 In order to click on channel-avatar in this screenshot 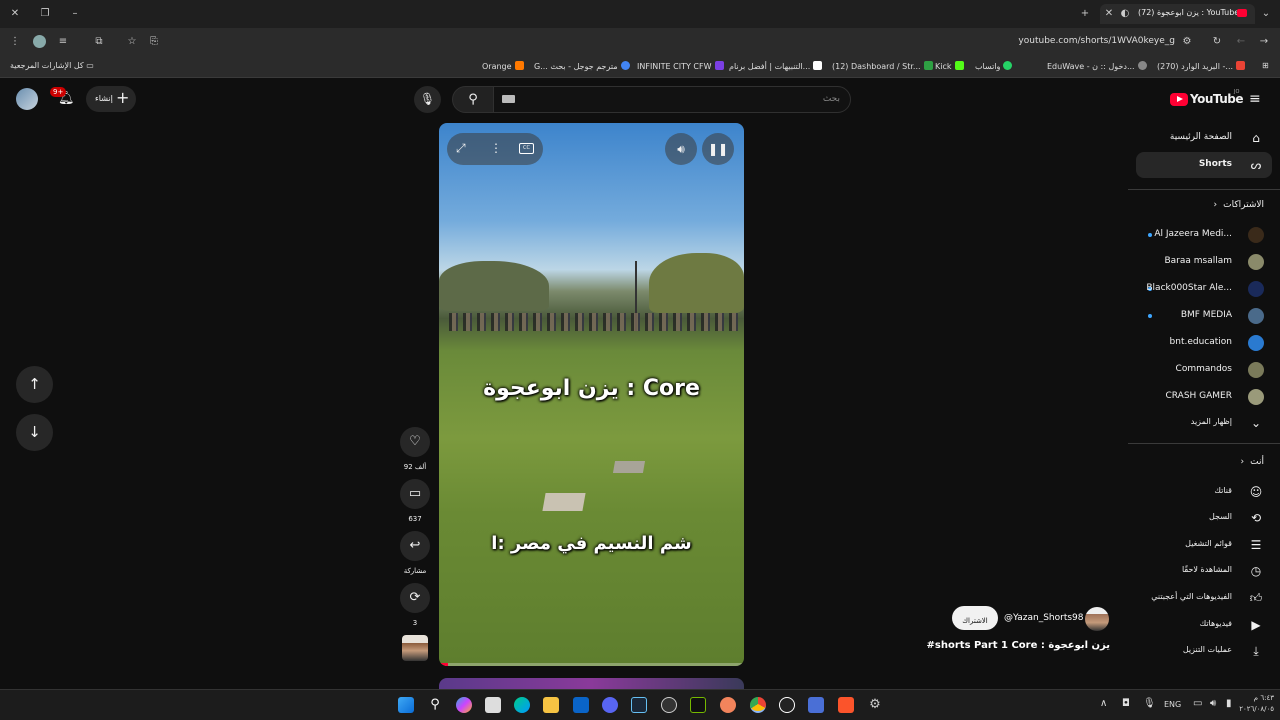, I will do `click(1097, 619)`.